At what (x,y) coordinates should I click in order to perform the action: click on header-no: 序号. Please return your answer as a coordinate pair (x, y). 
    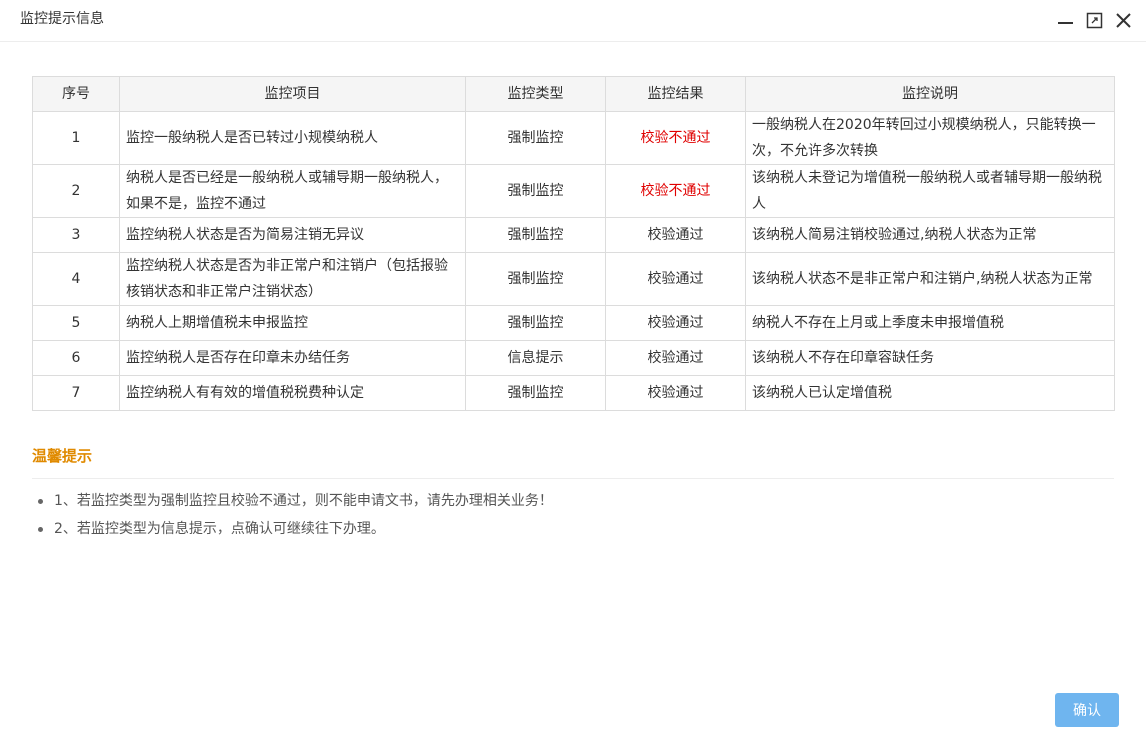
    Looking at the image, I should click on (76, 94).